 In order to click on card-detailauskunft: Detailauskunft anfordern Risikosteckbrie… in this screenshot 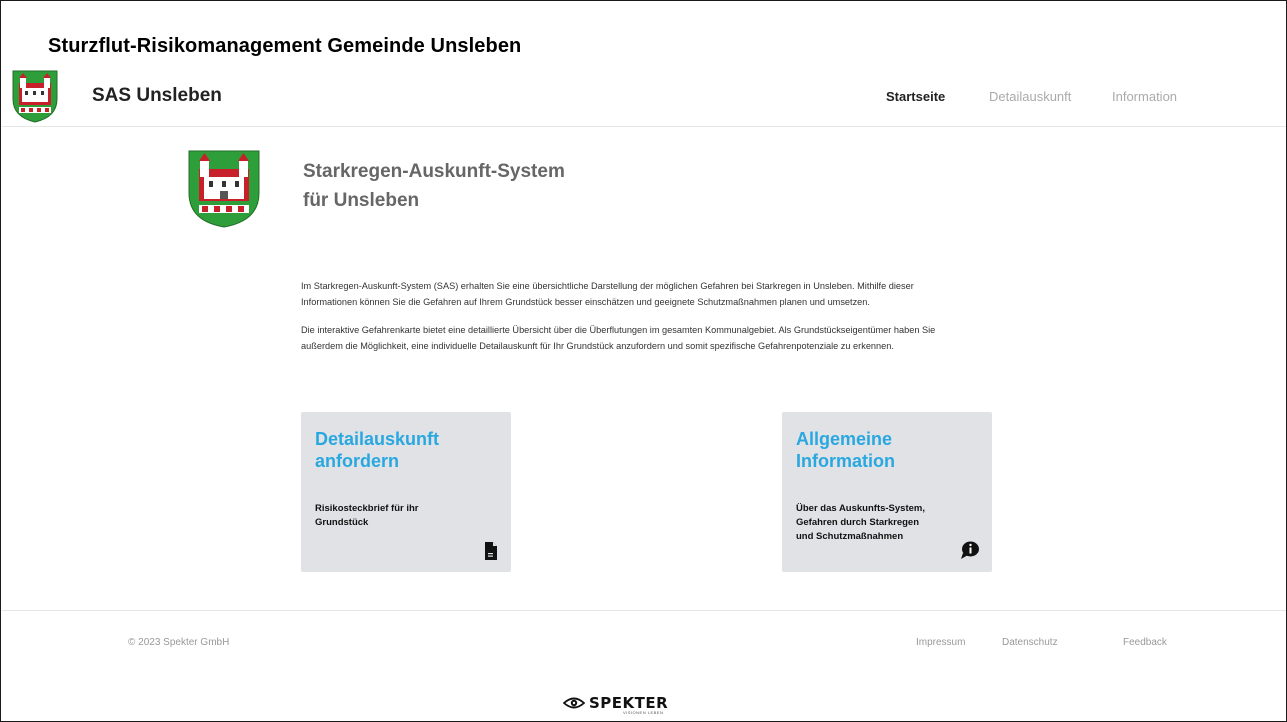, I will do `click(406, 492)`.